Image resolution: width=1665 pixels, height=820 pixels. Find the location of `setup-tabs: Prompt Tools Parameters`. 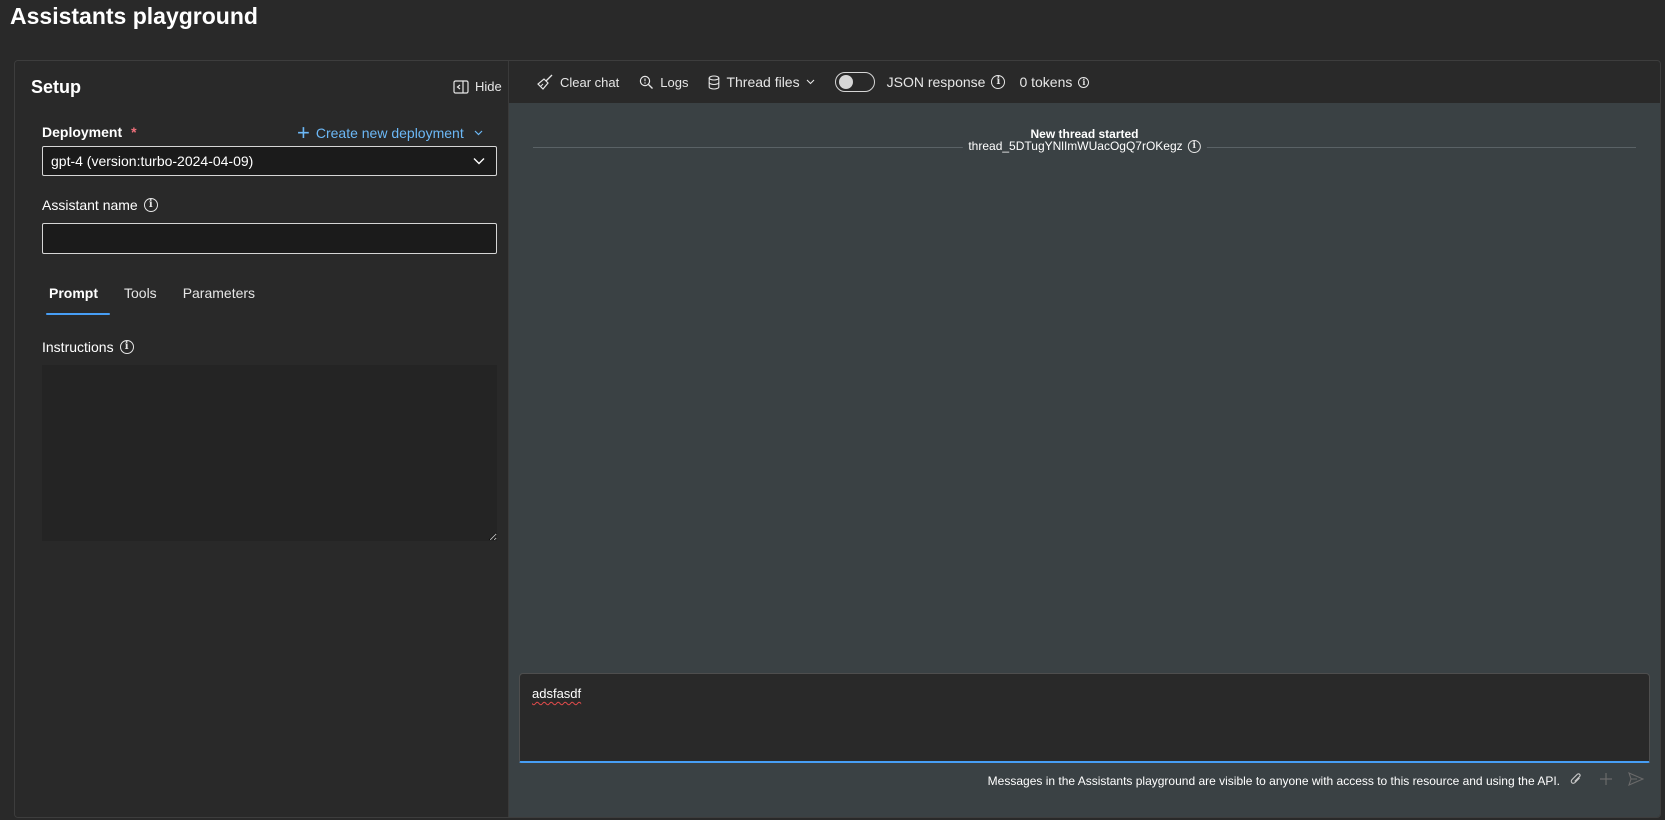

setup-tabs: Prompt Tools Parameters is located at coordinates (163, 300).